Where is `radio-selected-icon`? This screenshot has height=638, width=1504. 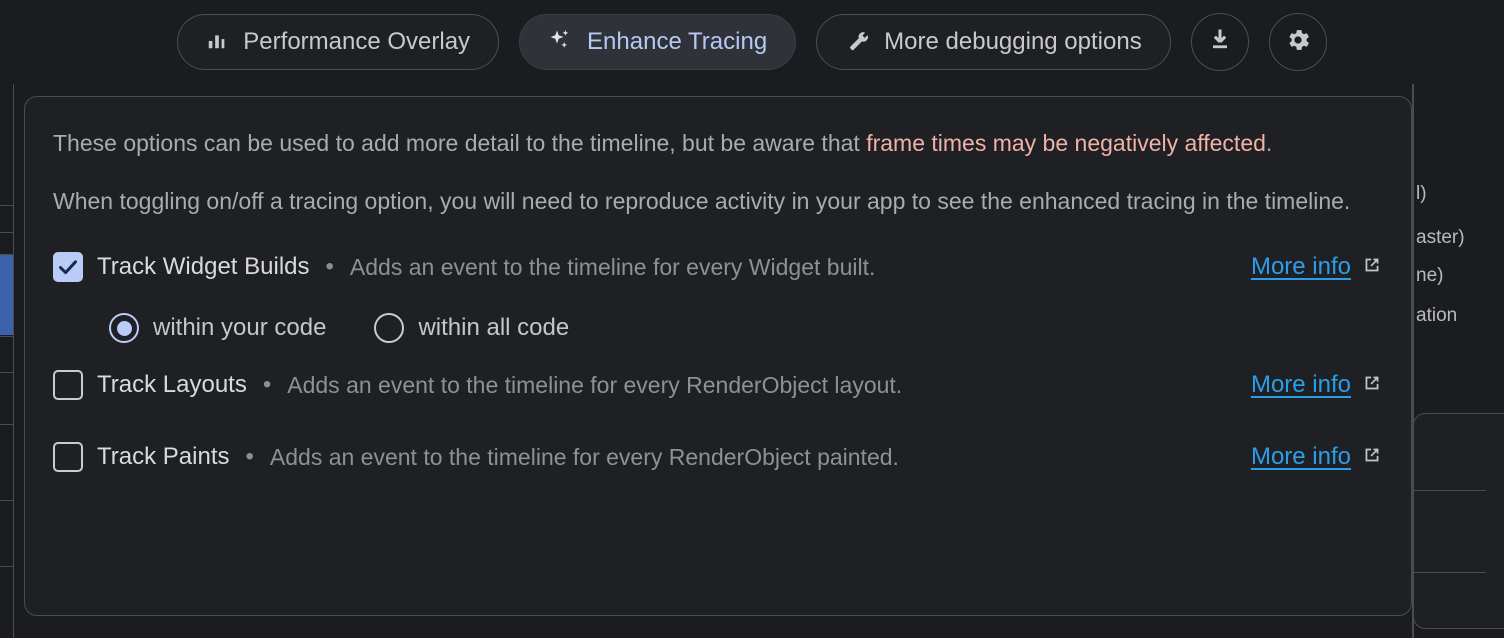 radio-selected-icon is located at coordinates (124, 328).